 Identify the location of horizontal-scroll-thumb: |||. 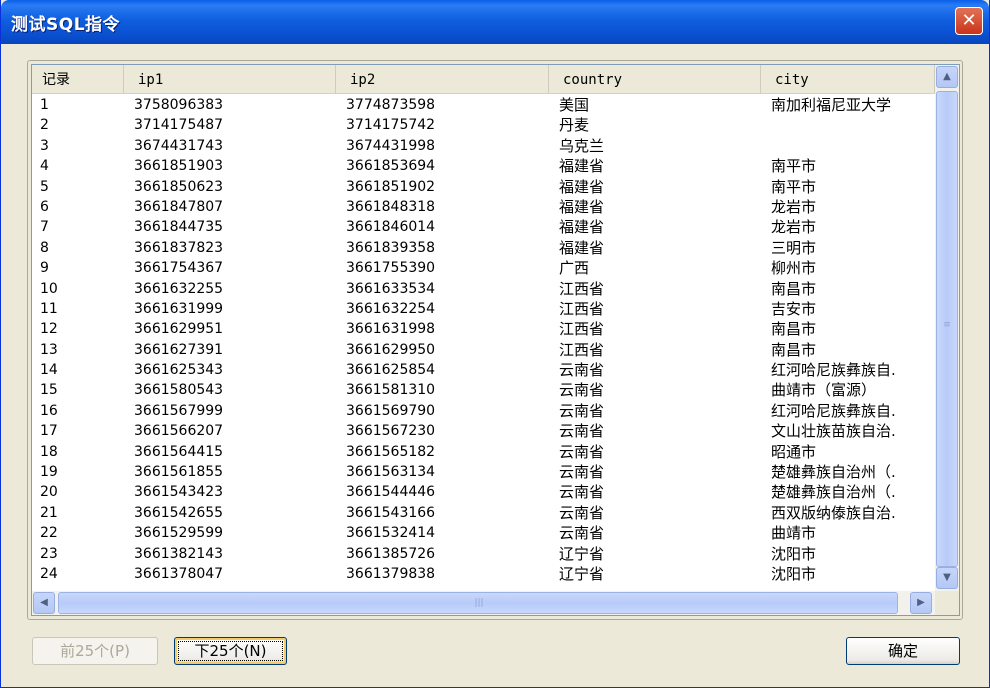
(478, 603).